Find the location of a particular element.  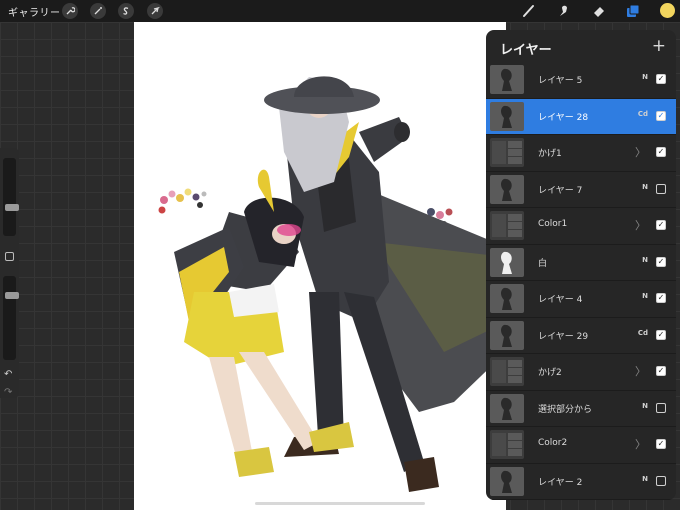

modify-button is located at coordinates (9, 256).